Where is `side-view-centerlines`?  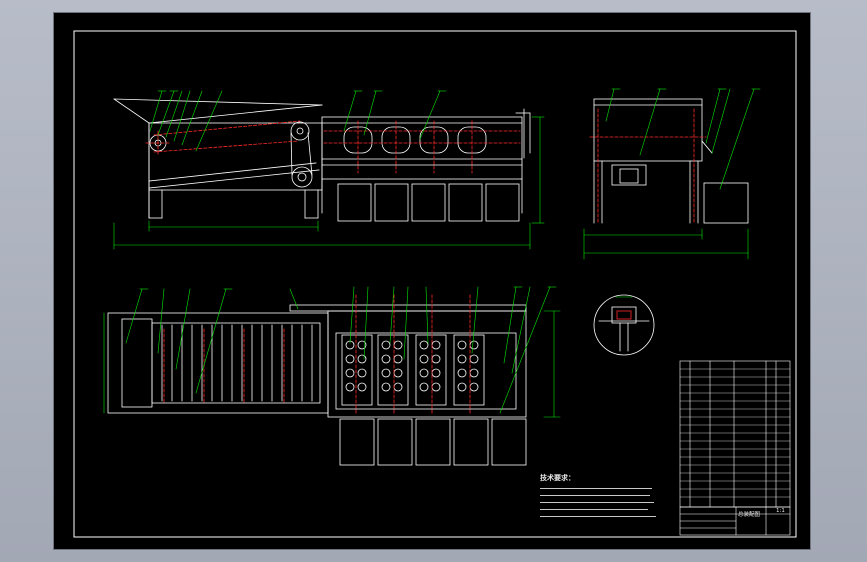 side-view-centerlines is located at coordinates (648, 166).